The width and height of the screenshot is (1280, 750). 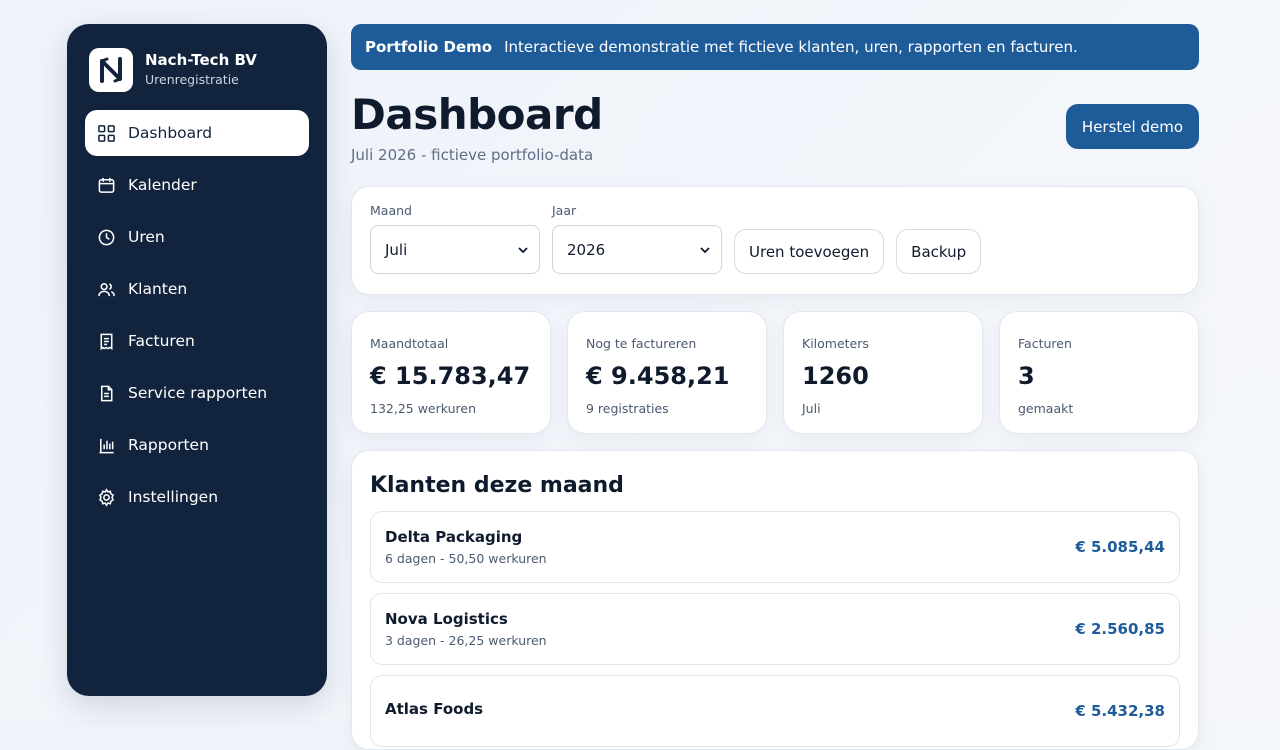 What do you see at coordinates (586, 249) in the screenshot?
I see `year-select-value: 2026` at bounding box center [586, 249].